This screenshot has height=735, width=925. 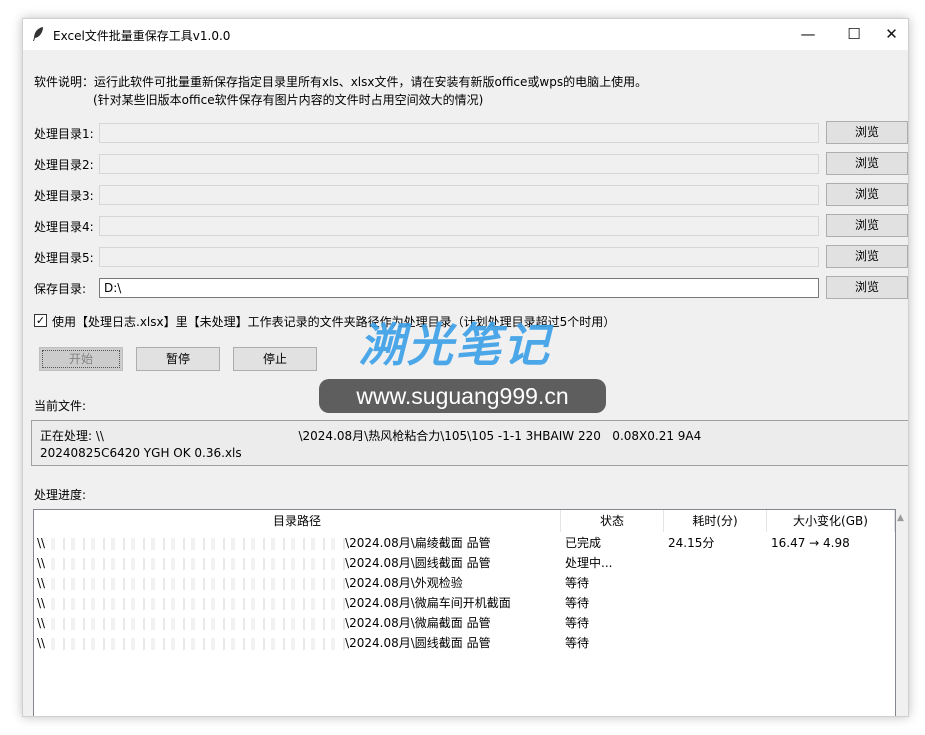 I want to click on dir5-label: 处理目录5:, so click(x=64, y=258).